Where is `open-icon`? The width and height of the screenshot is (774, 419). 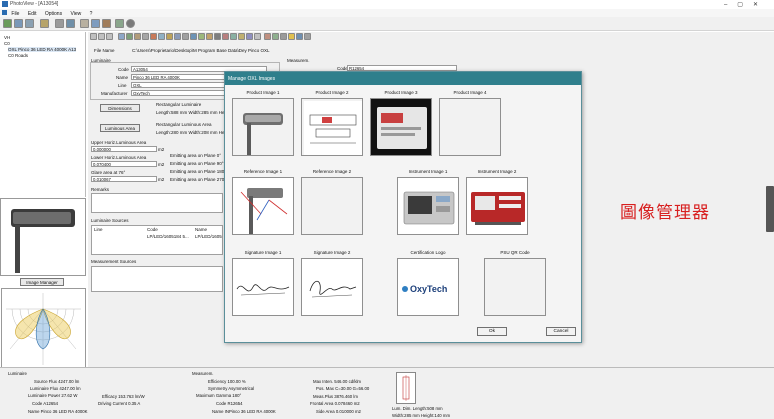
open-icon is located at coordinates (7, 23).